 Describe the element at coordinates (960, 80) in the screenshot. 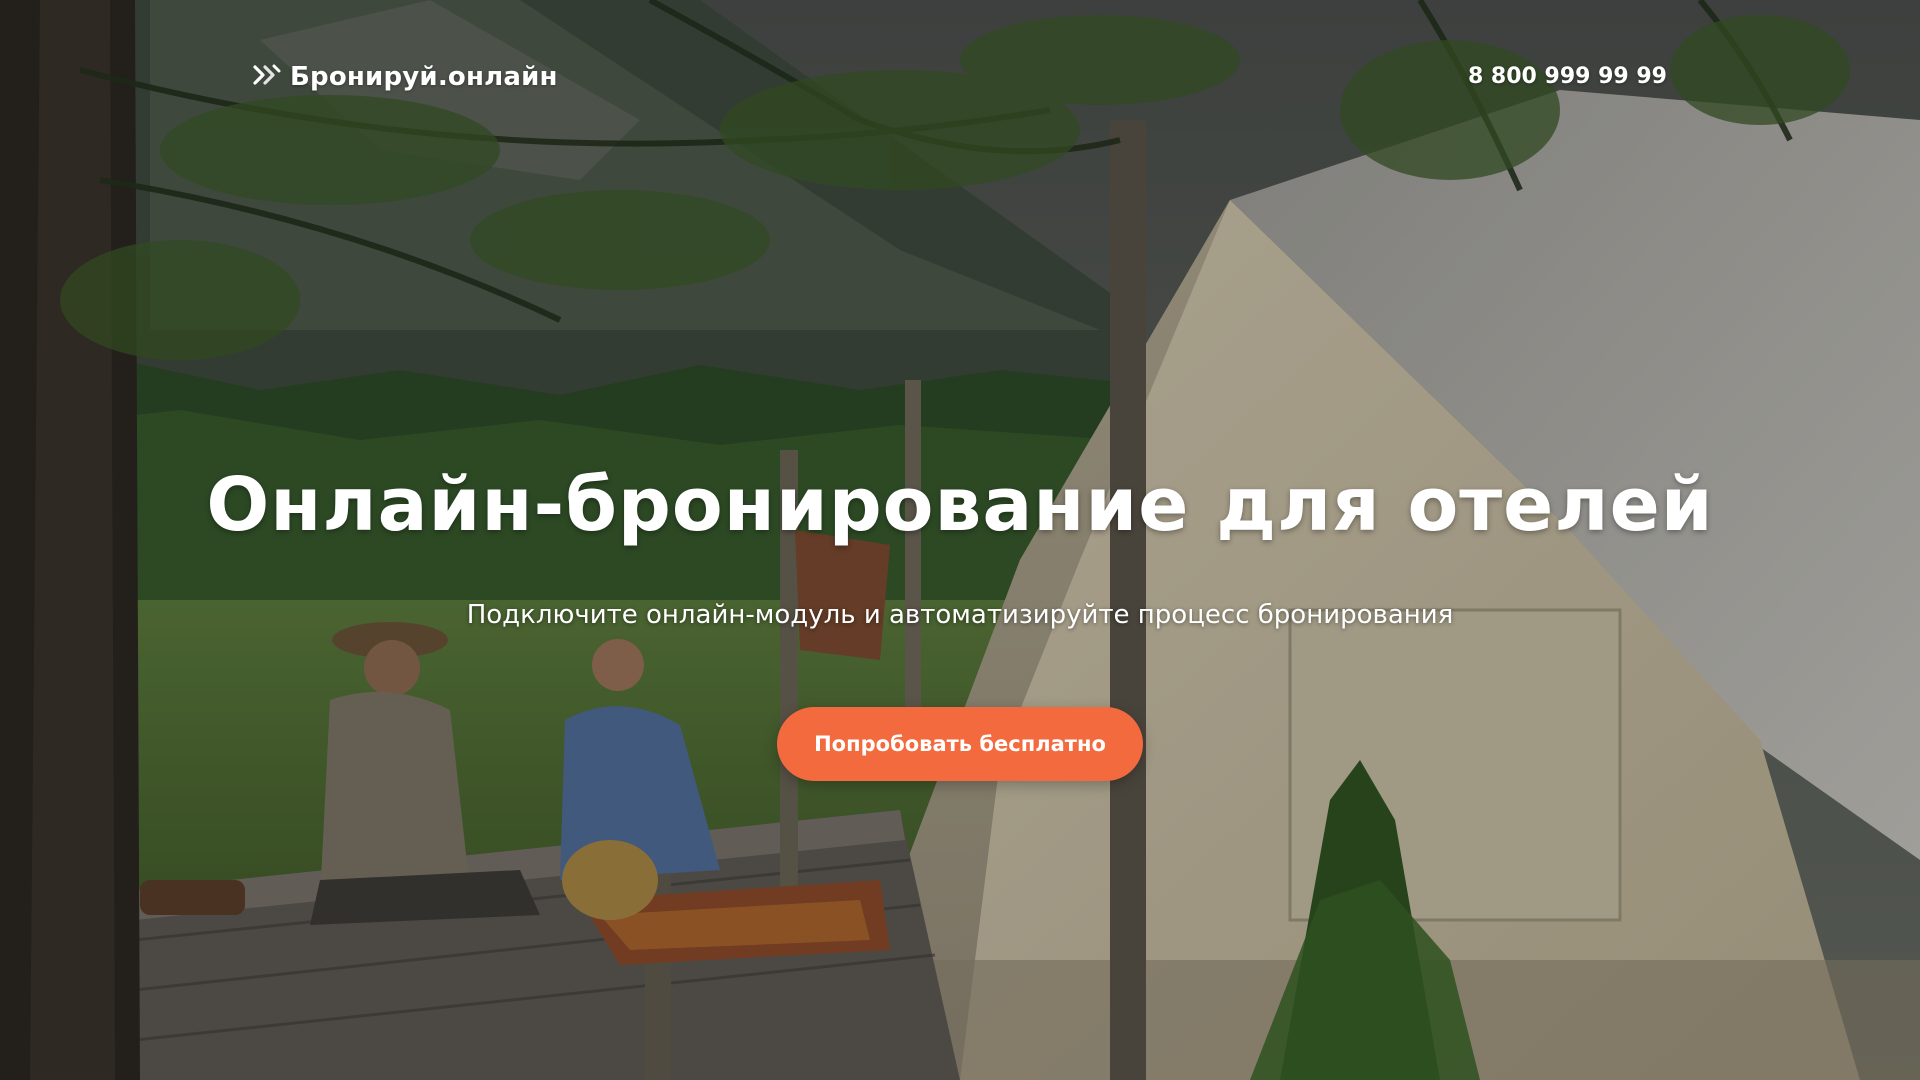

I see `site-header: Бронируй.онлайн 8 800 999 99 99` at that location.